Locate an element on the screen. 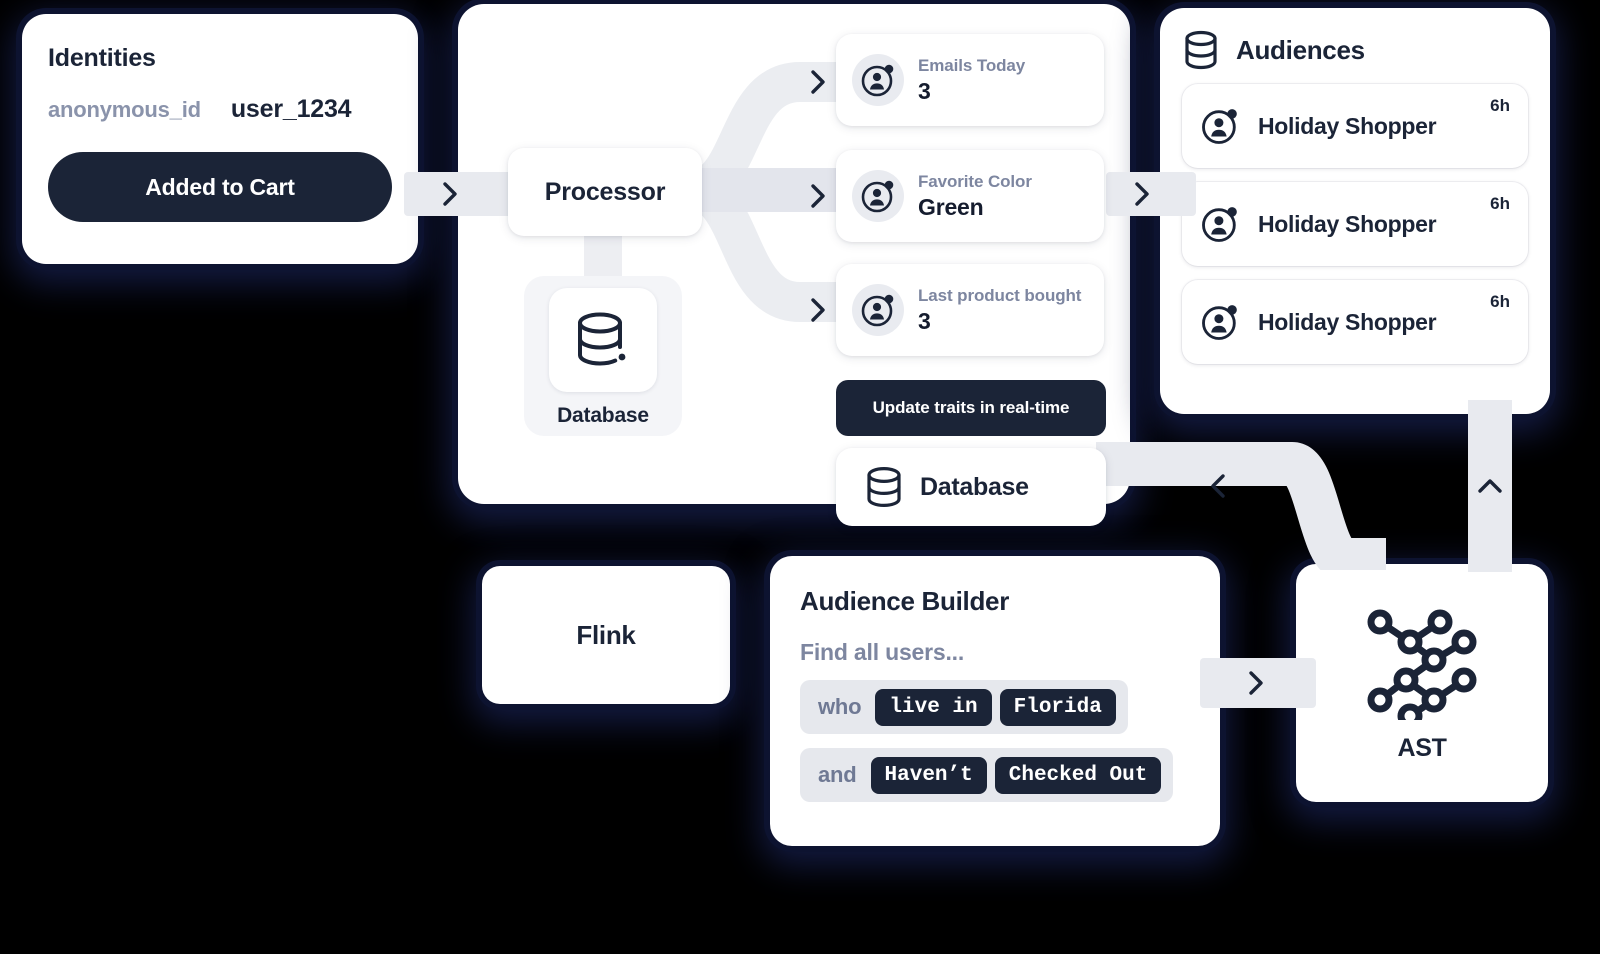 Image resolution: width=1600 pixels, height=954 pixels. connector-traits-to-audiences is located at coordinates (1142, 194).